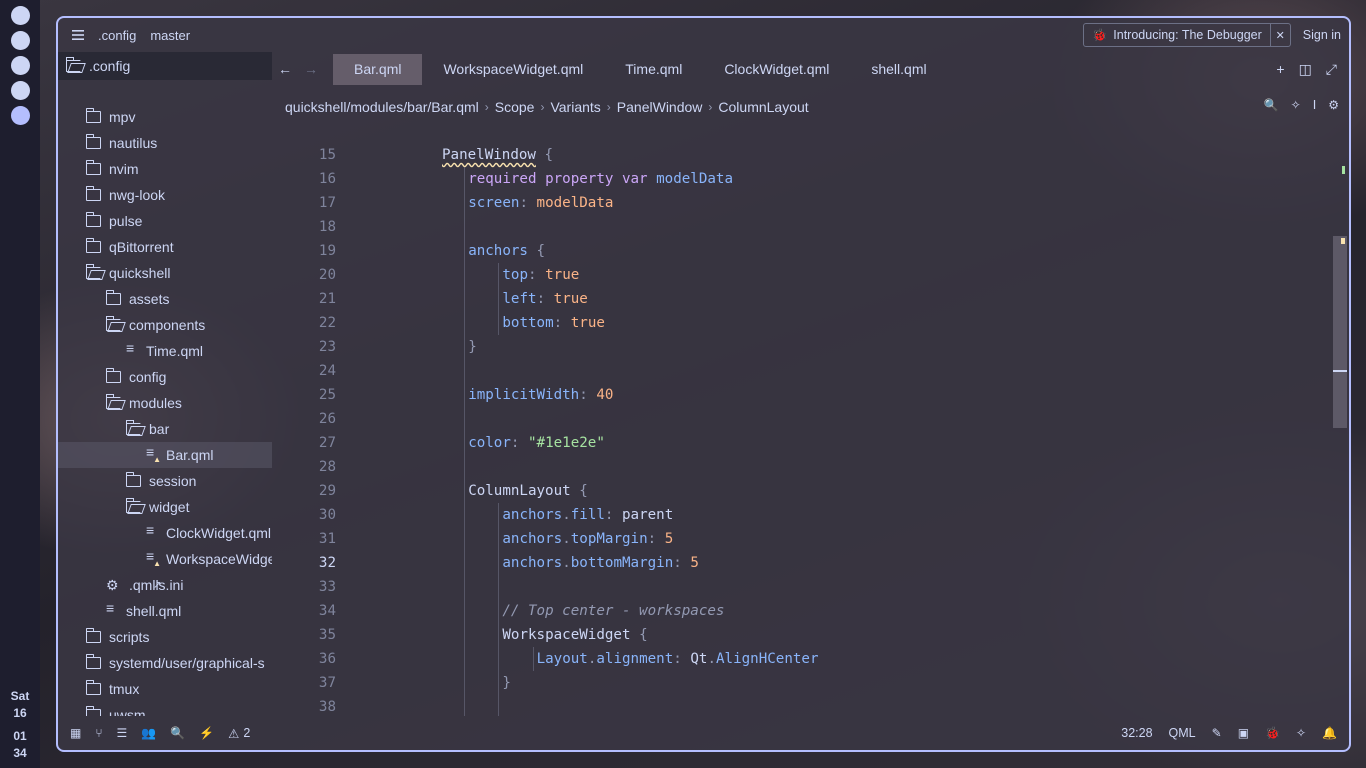 This screenshot has height=768, width=1366. Describe the element at coordinates (1331, 69) in the screenshot. I see `maximize-icon: ⤢` at that location.